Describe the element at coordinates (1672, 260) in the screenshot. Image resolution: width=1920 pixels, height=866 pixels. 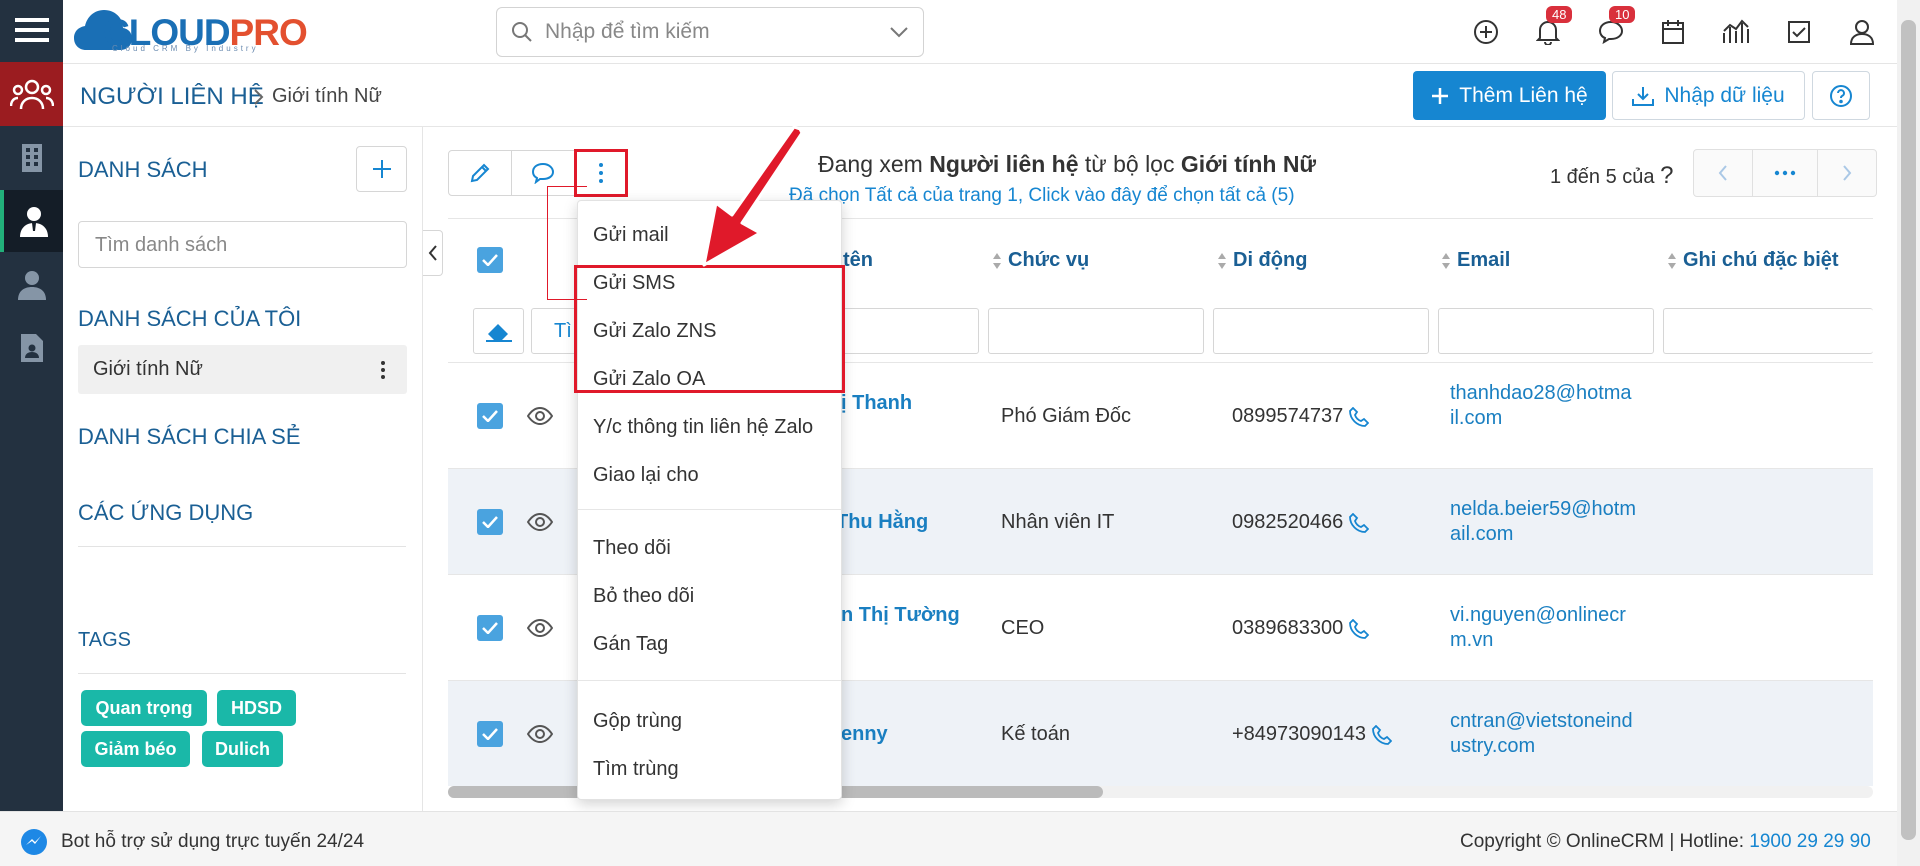
I see `sort-icon` at that location.